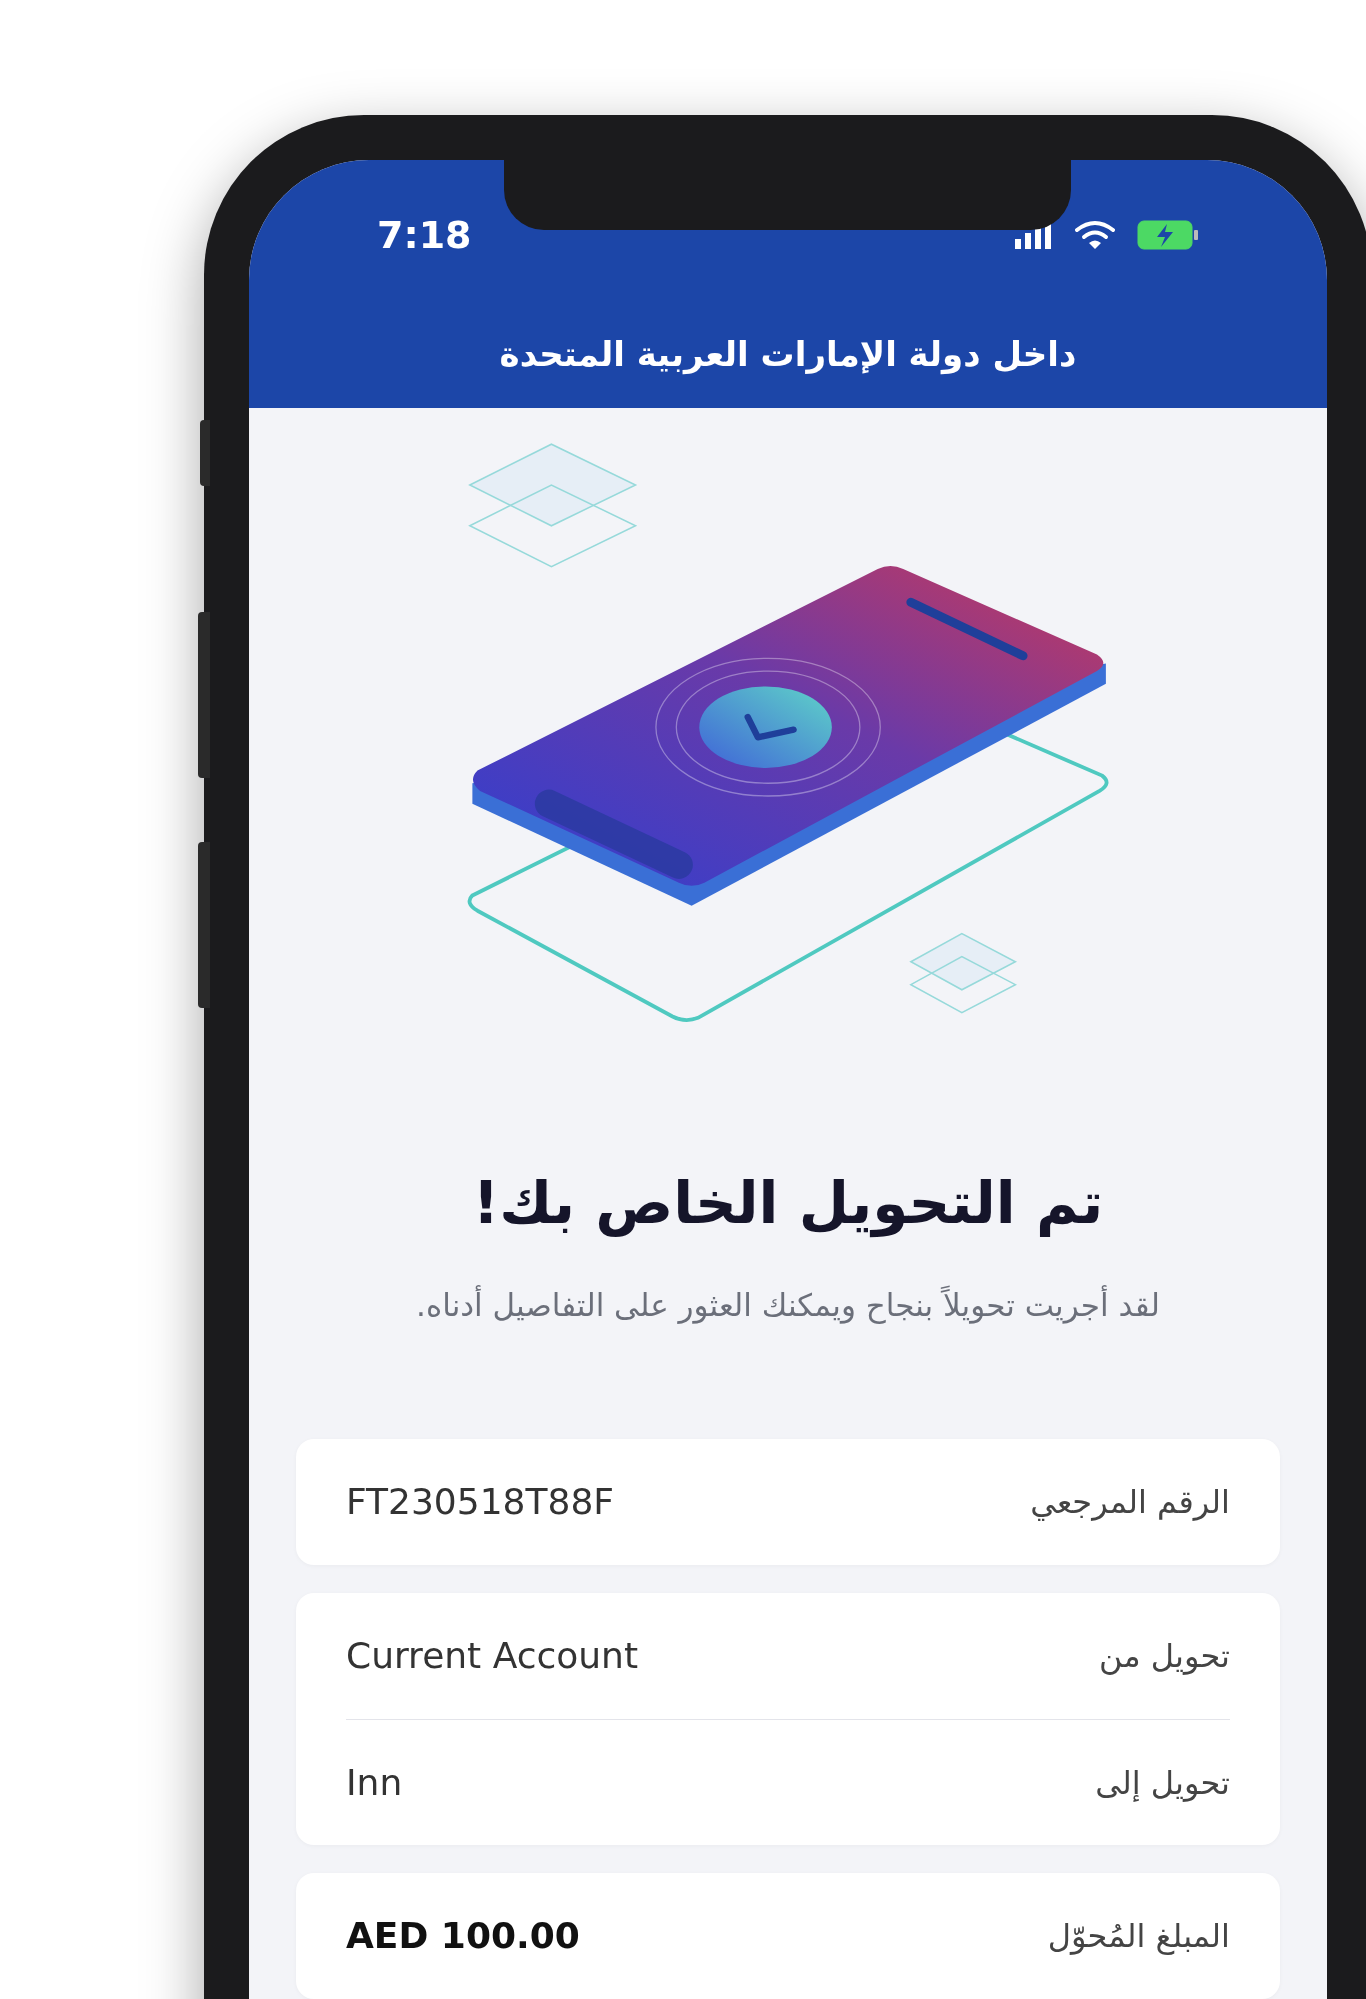  Describe the element at coordinates (374, 1782) in the screenshot. I see `detail-value: Inn` at that location.